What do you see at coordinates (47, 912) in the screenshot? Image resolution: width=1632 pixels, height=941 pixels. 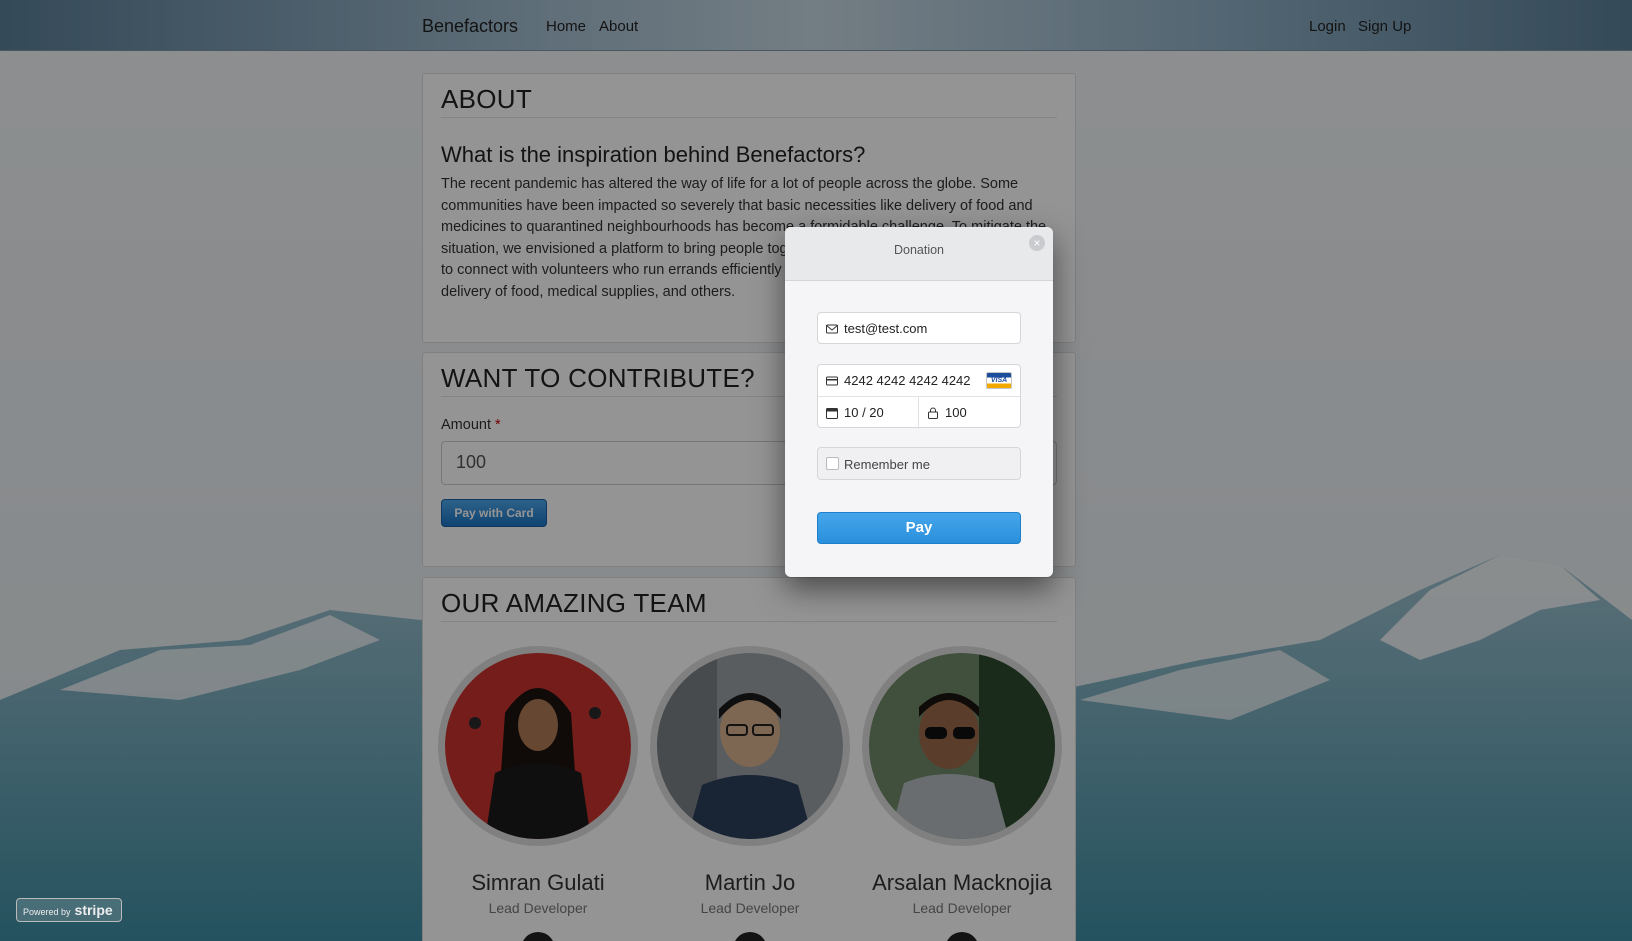 I see `stripe-prefix: Powered by` at bounding box center [47, 912].